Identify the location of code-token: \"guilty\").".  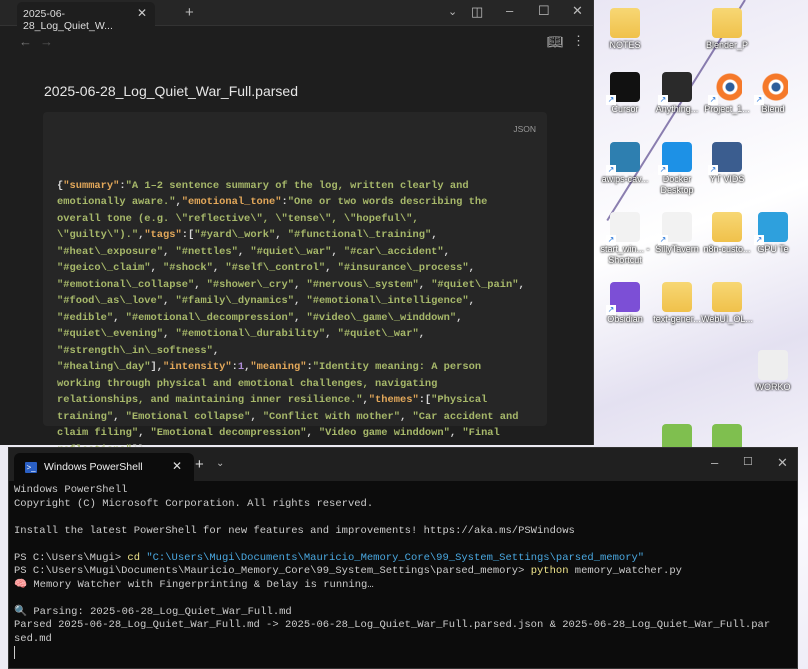
(98, 235).